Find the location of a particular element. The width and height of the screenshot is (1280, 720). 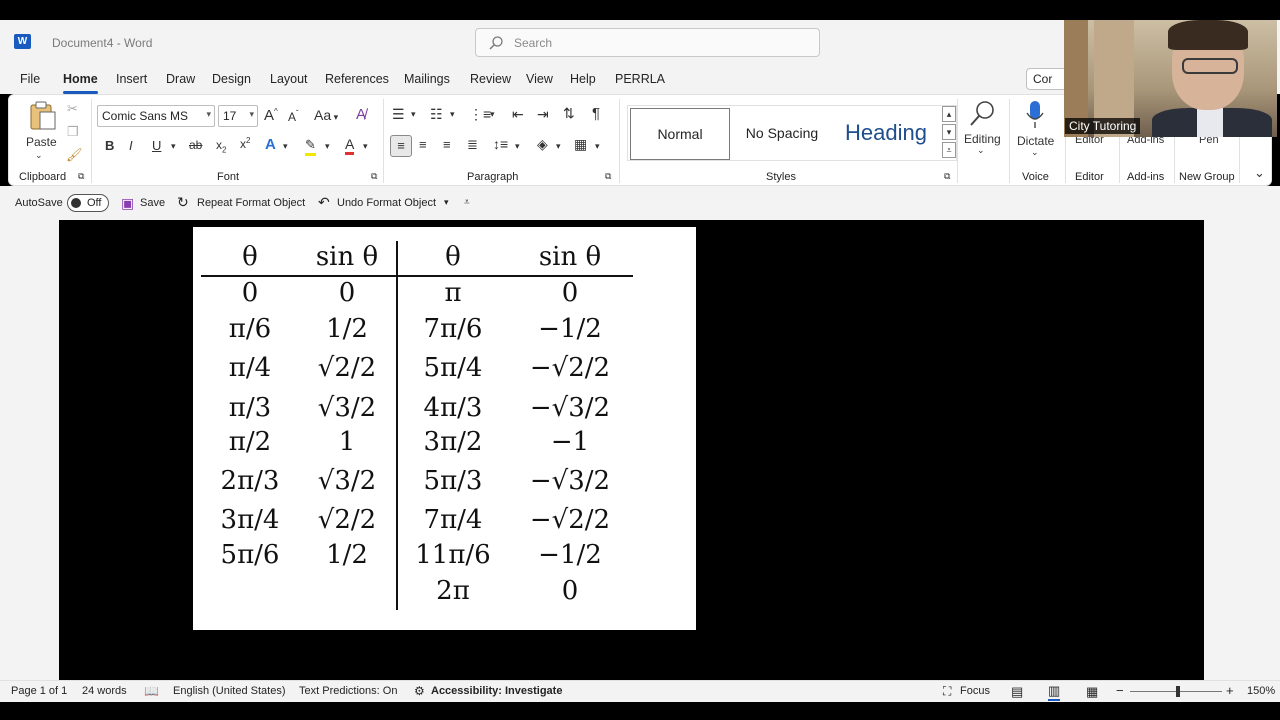

paste-icon is located at coordinates (43, 116).